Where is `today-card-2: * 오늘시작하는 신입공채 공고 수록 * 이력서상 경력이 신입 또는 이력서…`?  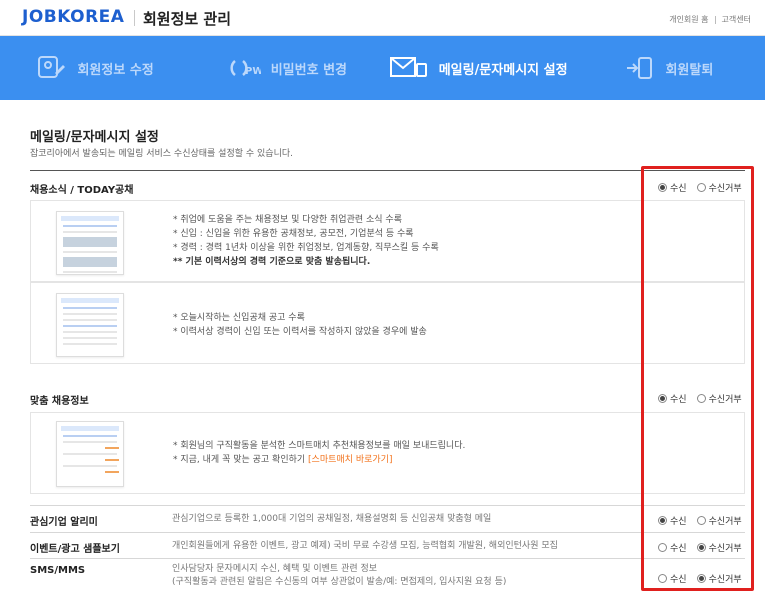
today-card-2: * 오늘시작하는 신입공채 공고 수록 * 이력서상 경력이 신입 또는 이력서… is located at coordinates (387, 323).